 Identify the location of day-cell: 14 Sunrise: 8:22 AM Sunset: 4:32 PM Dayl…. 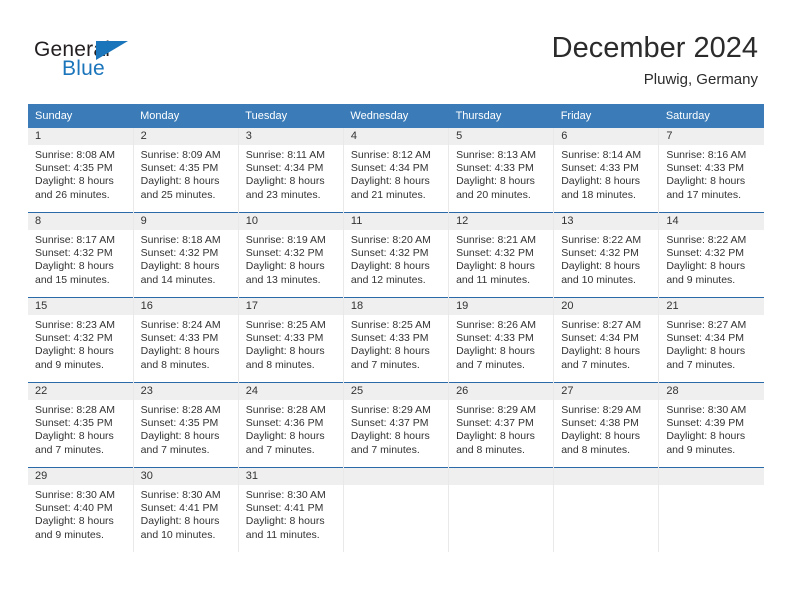
(711, 255).